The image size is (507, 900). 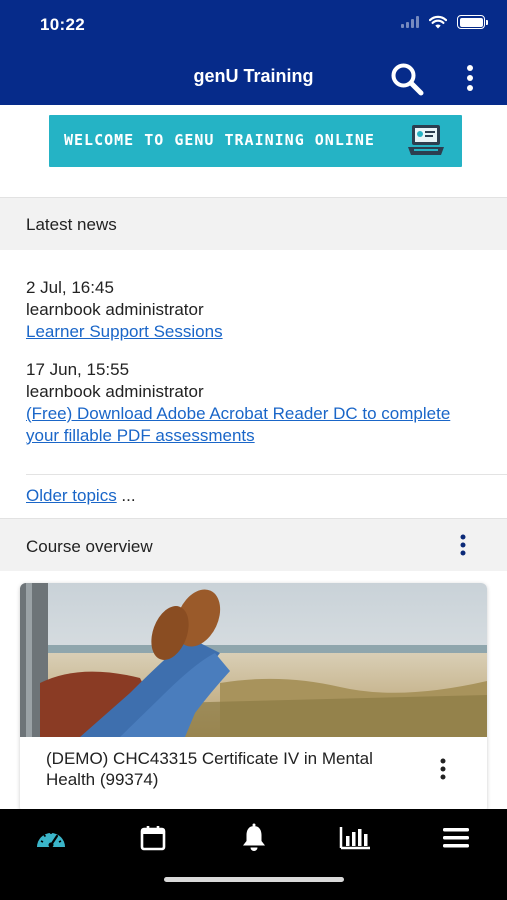 I want to click on latest-news-title: Latest news, so click(x=71, y=224).